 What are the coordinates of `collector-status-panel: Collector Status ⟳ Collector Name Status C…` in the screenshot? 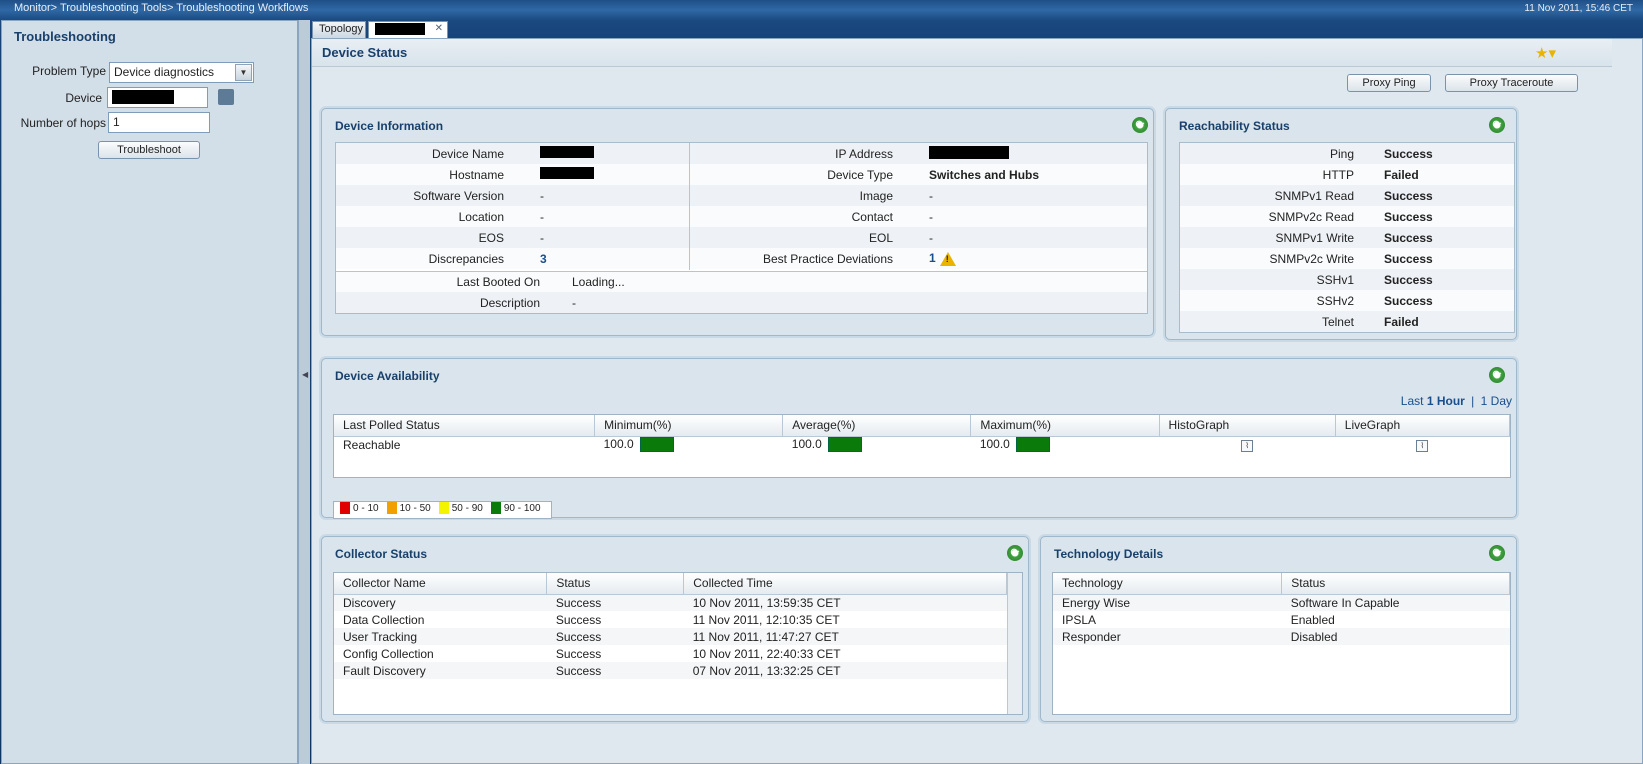 It's located at (675, 629).